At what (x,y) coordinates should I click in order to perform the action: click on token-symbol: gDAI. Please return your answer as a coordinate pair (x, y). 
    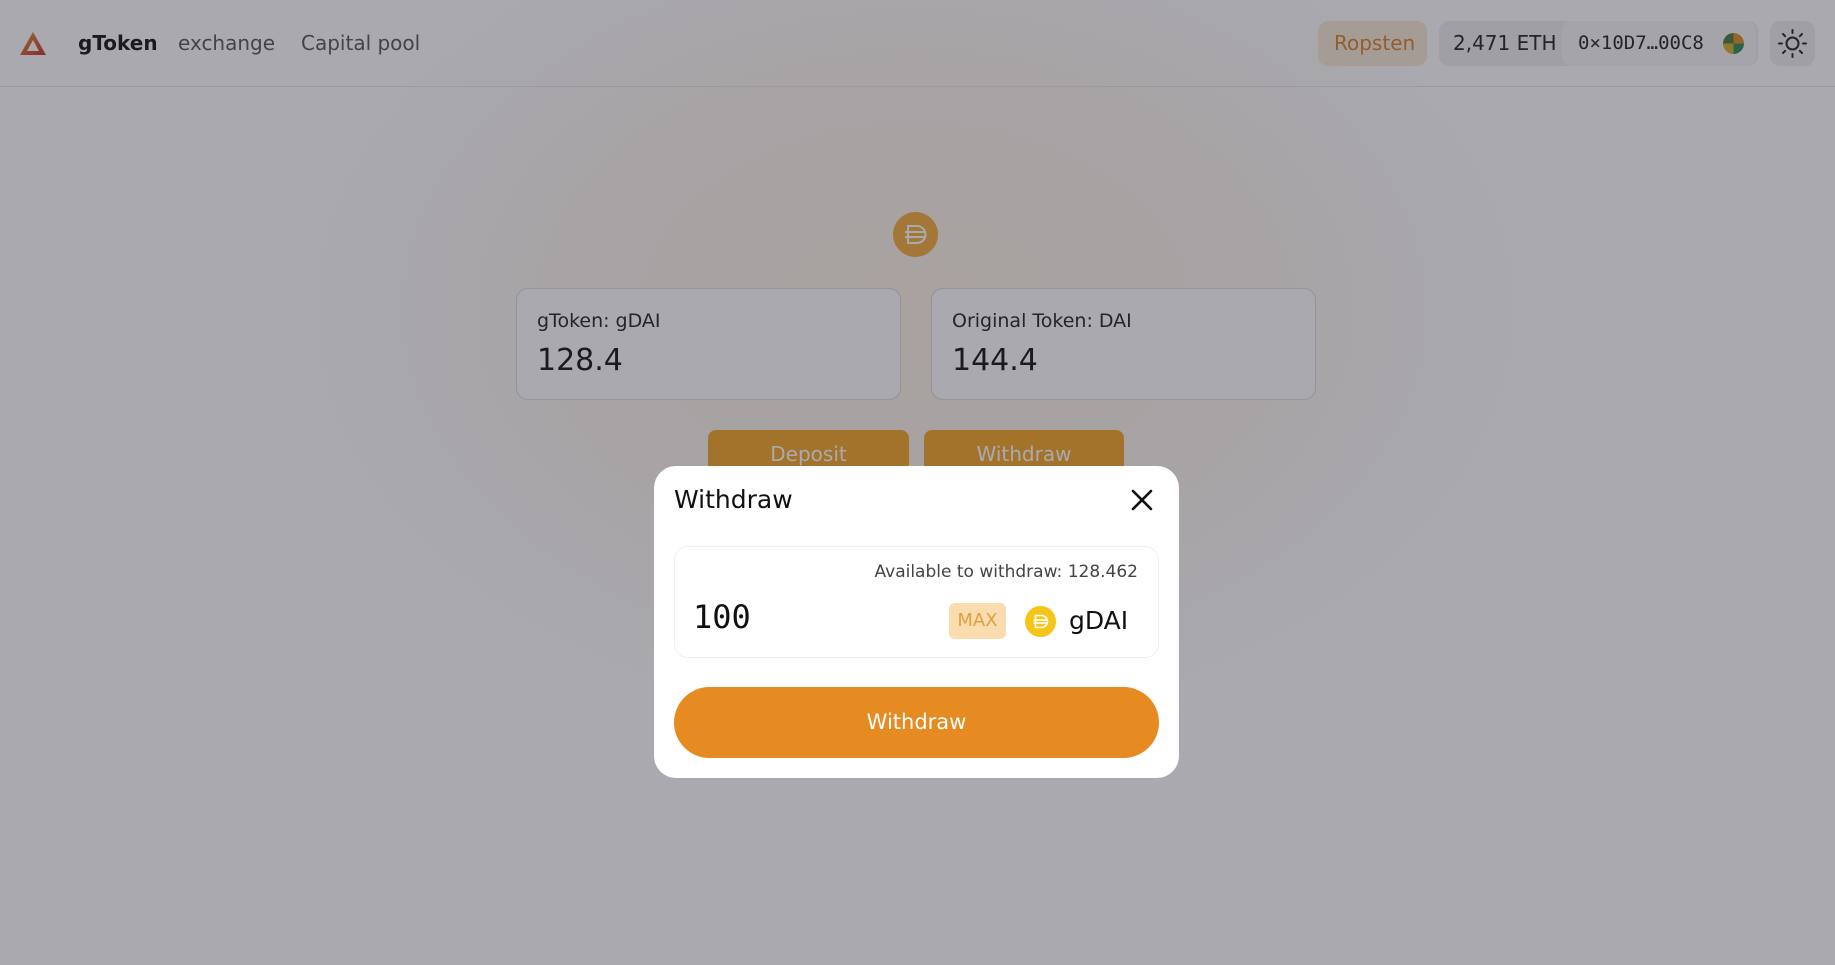
    Looking at the image, I should click on (1099, 620).